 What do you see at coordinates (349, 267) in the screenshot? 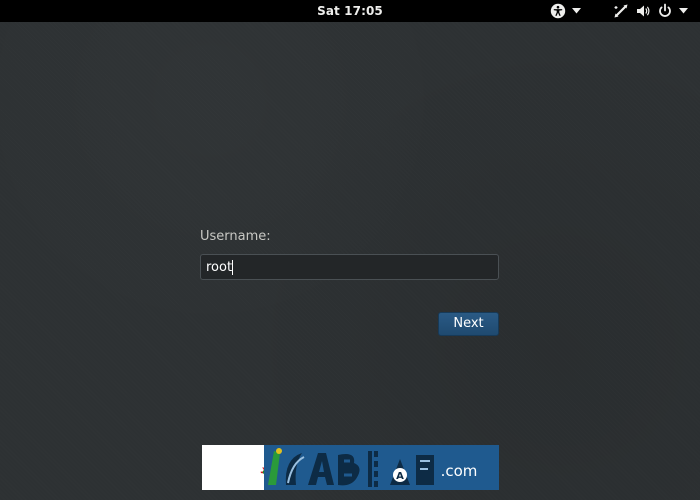
I see `username-input: root` at bounding box center [349, 267].